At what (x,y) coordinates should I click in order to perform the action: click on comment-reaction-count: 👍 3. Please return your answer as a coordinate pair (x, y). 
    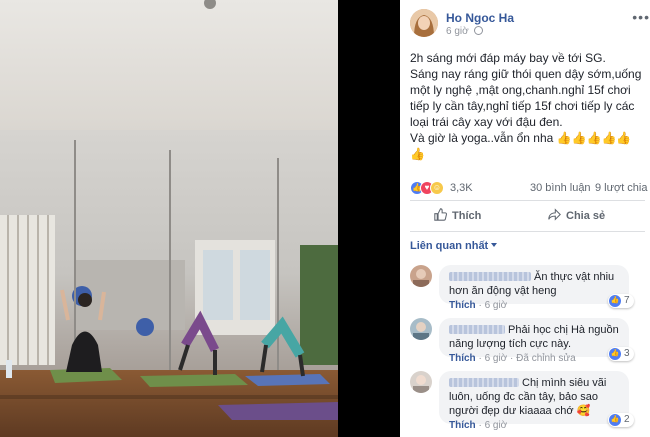
    Looking at the image, I should click on (621, 354).